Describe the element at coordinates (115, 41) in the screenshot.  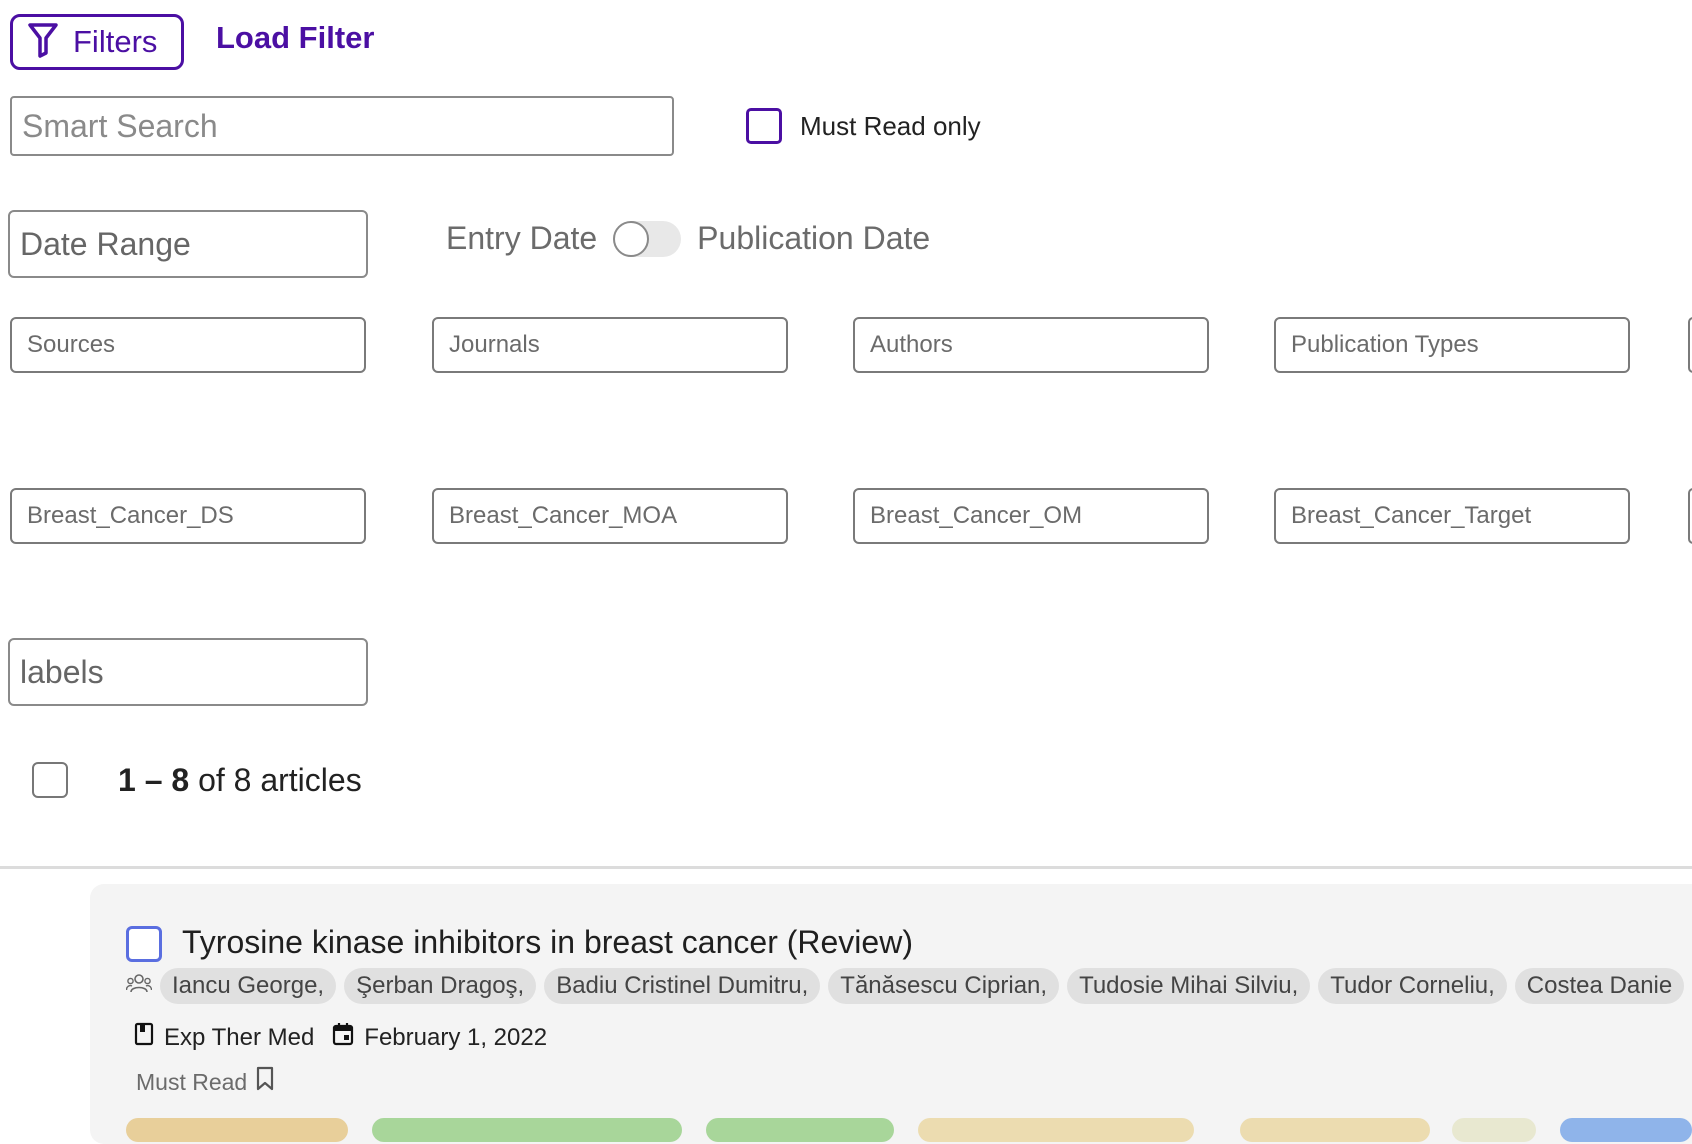
I see `filters-button-label: Filters` at that location.